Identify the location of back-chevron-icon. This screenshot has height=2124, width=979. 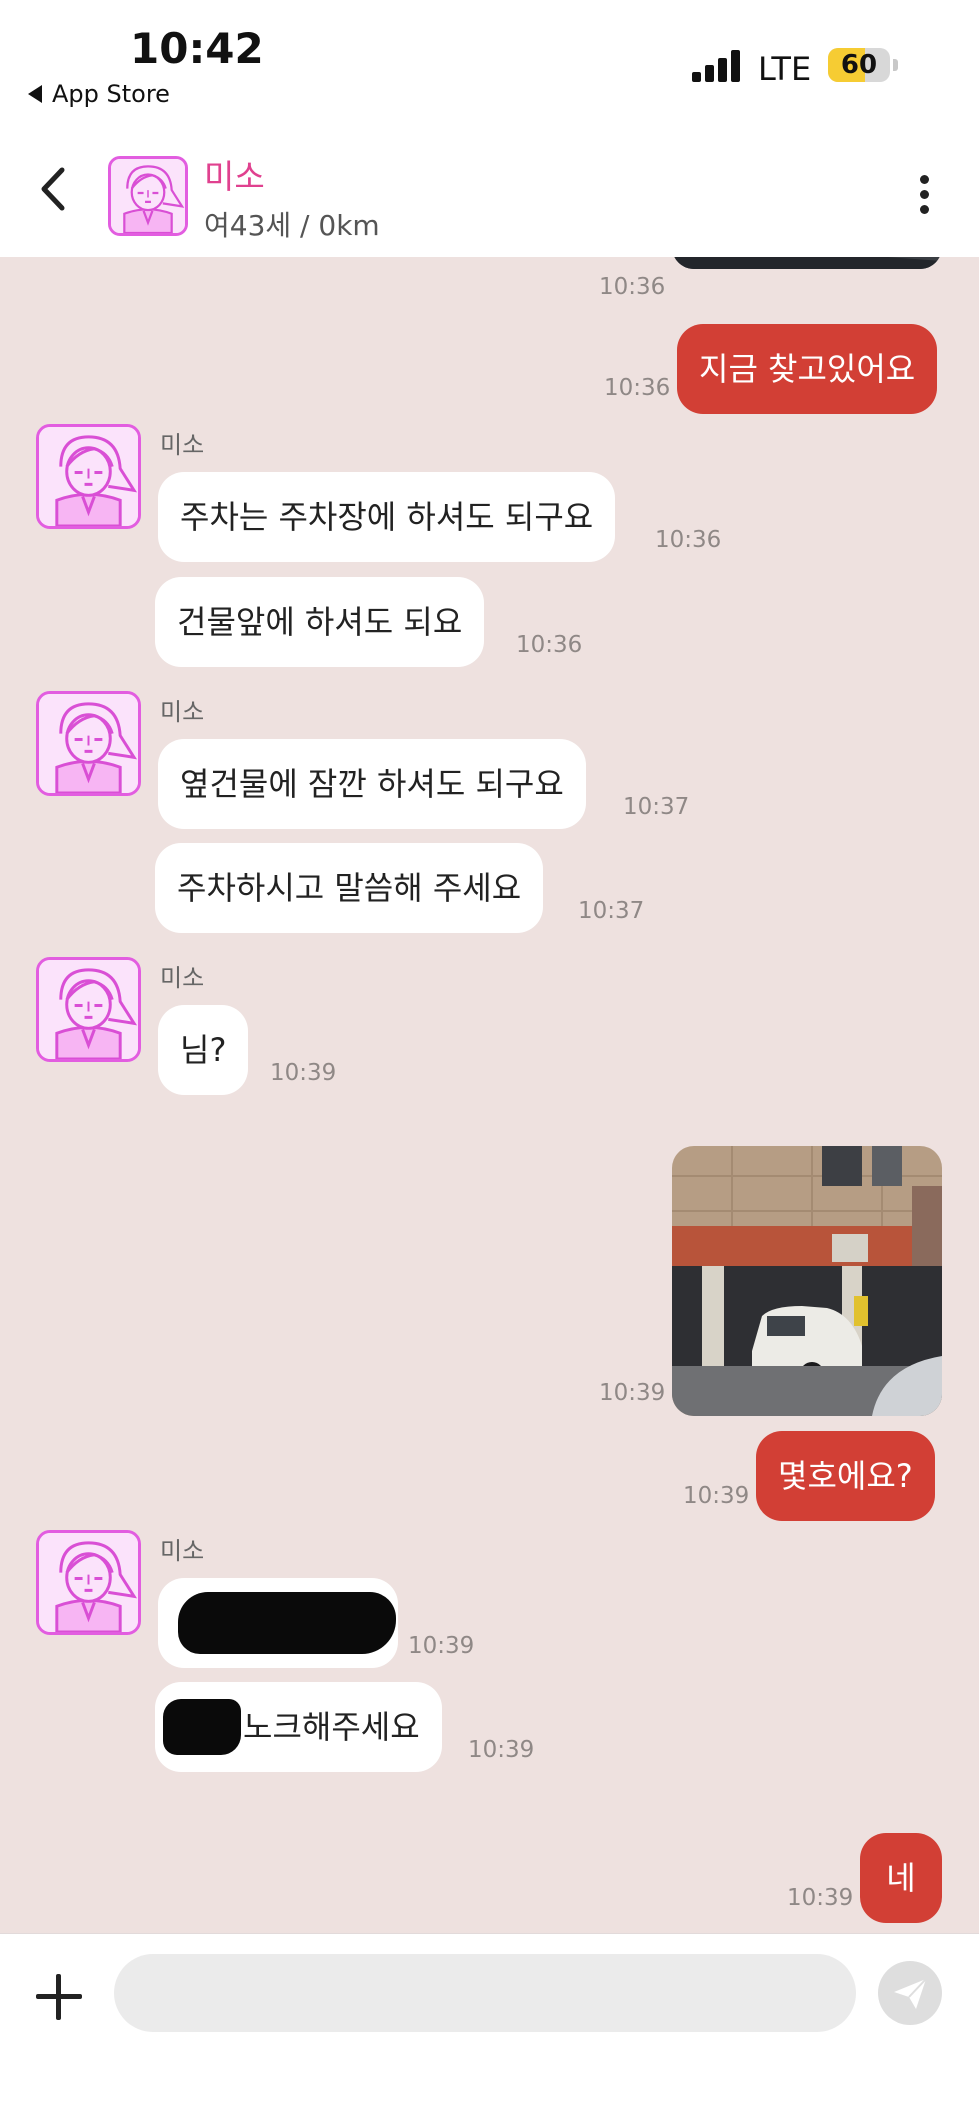
(53, 189).